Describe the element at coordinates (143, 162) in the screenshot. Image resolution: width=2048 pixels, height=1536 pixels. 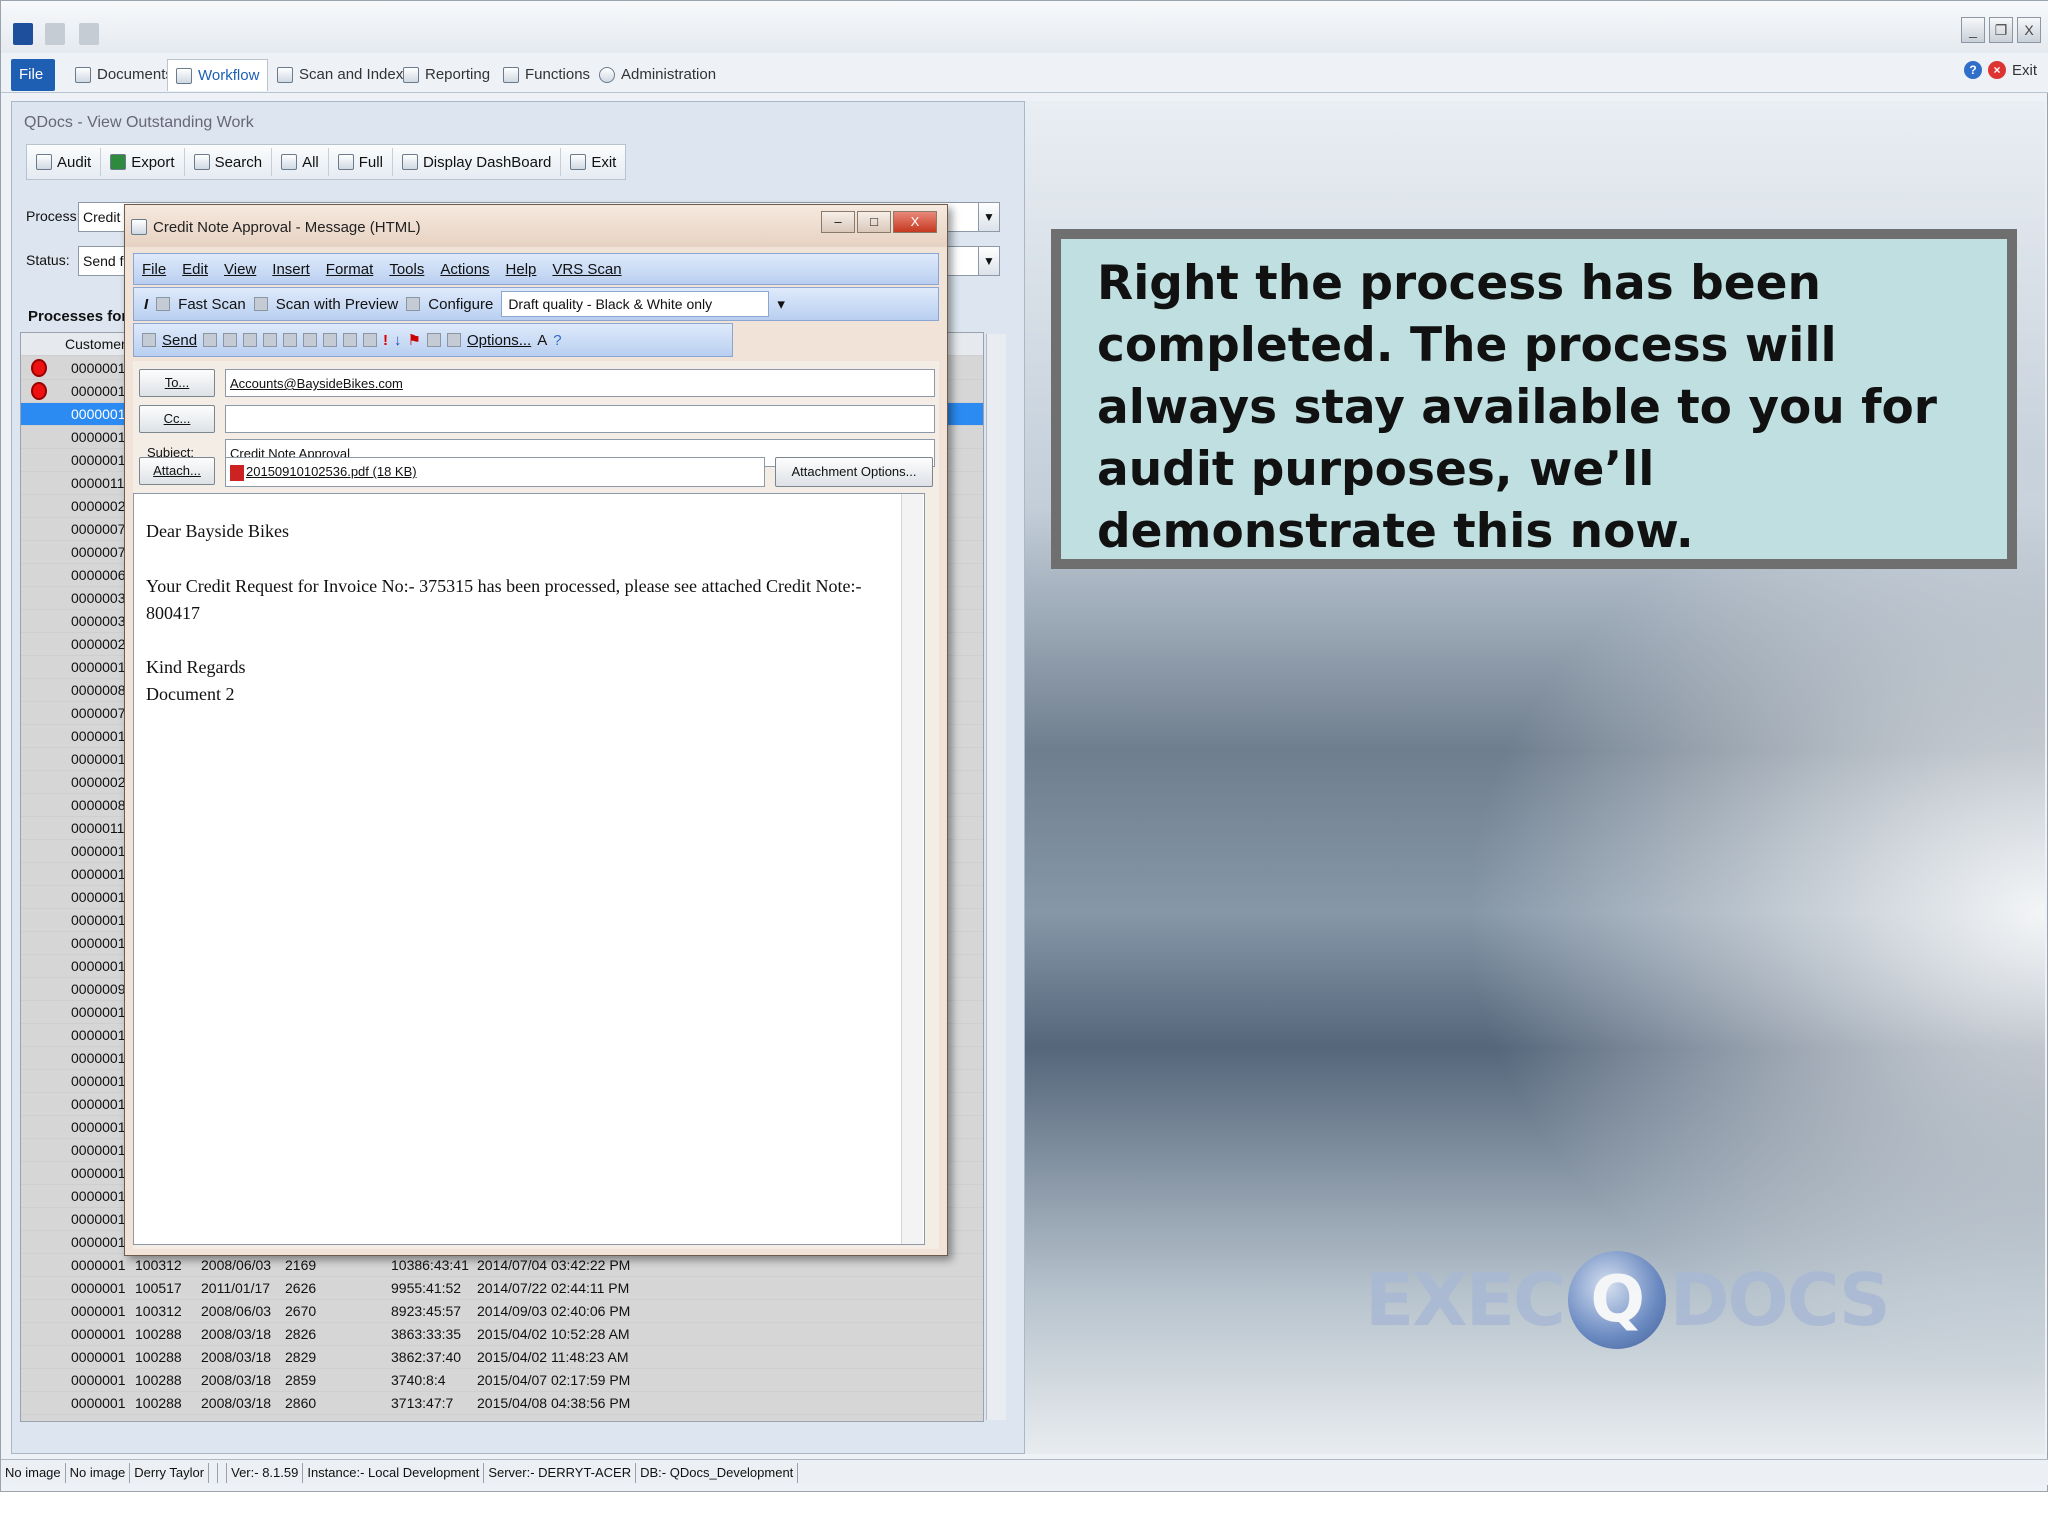
I see `export-button: Export` at that location.